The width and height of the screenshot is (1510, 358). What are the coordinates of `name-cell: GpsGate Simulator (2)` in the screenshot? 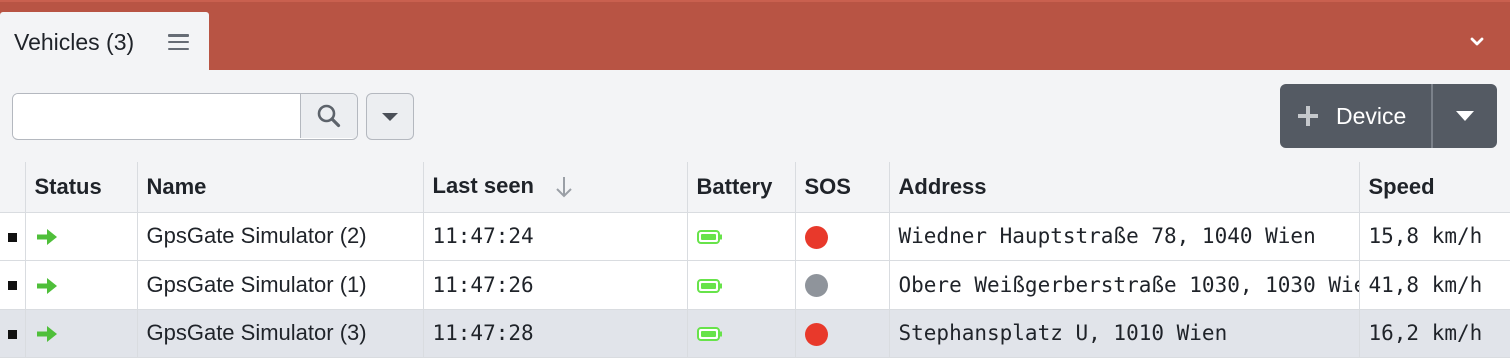 It's located at (280, 236).